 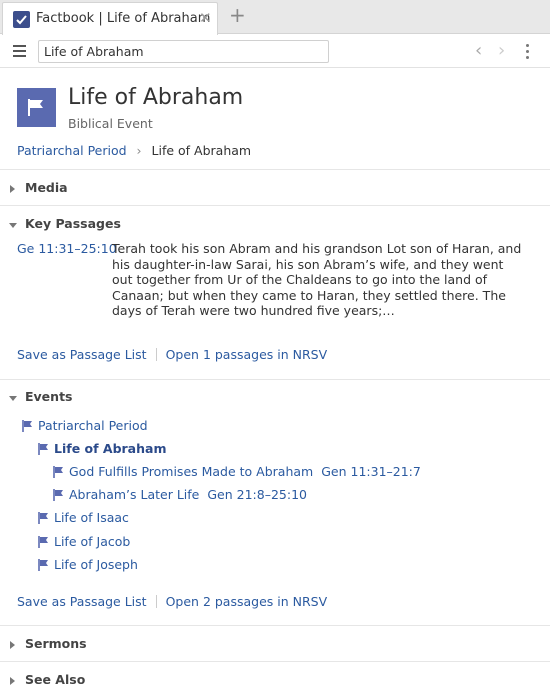 I want to click on hamburger-icon, so click(x=19, y=51).